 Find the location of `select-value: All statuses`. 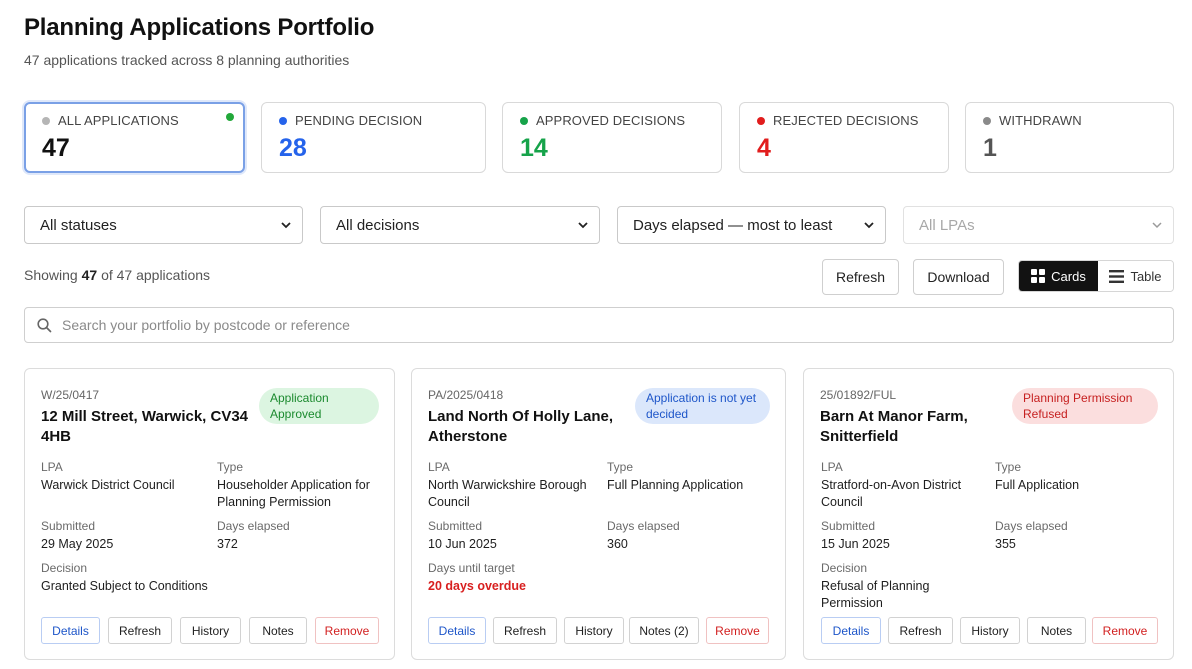

select-value: All statuses is located at coordinates (78, 225).